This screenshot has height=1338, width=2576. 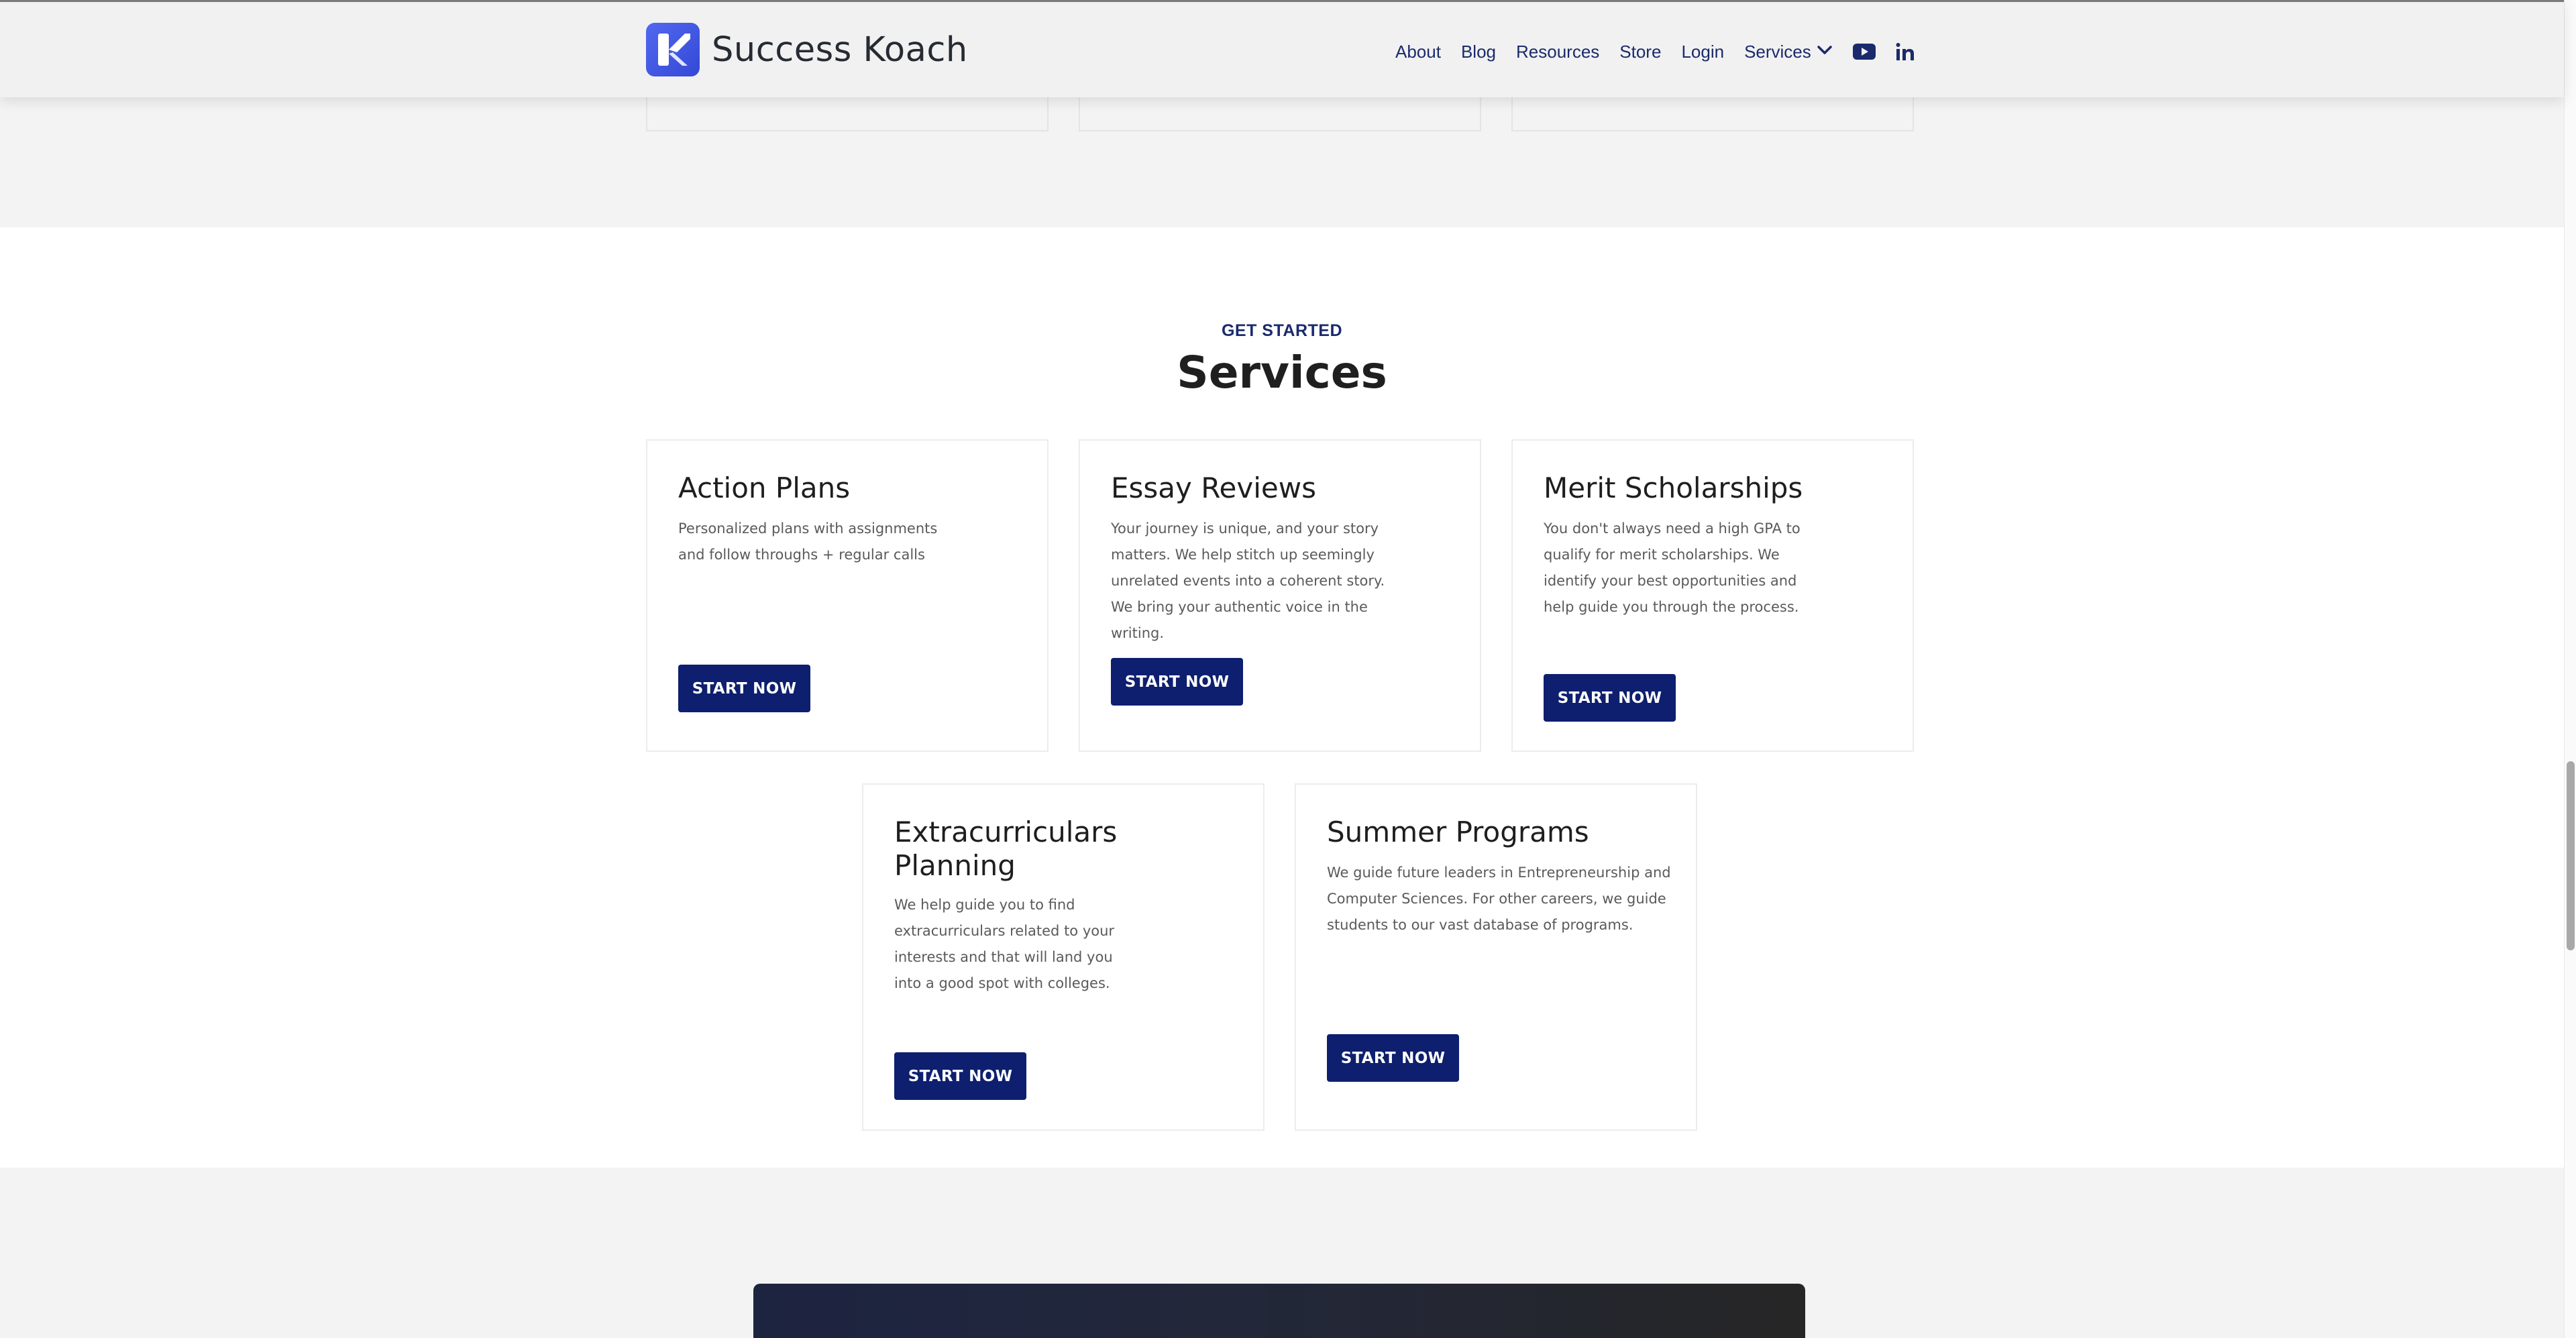 I want to click on nav-services: Services, so click(x=1777, y=52).